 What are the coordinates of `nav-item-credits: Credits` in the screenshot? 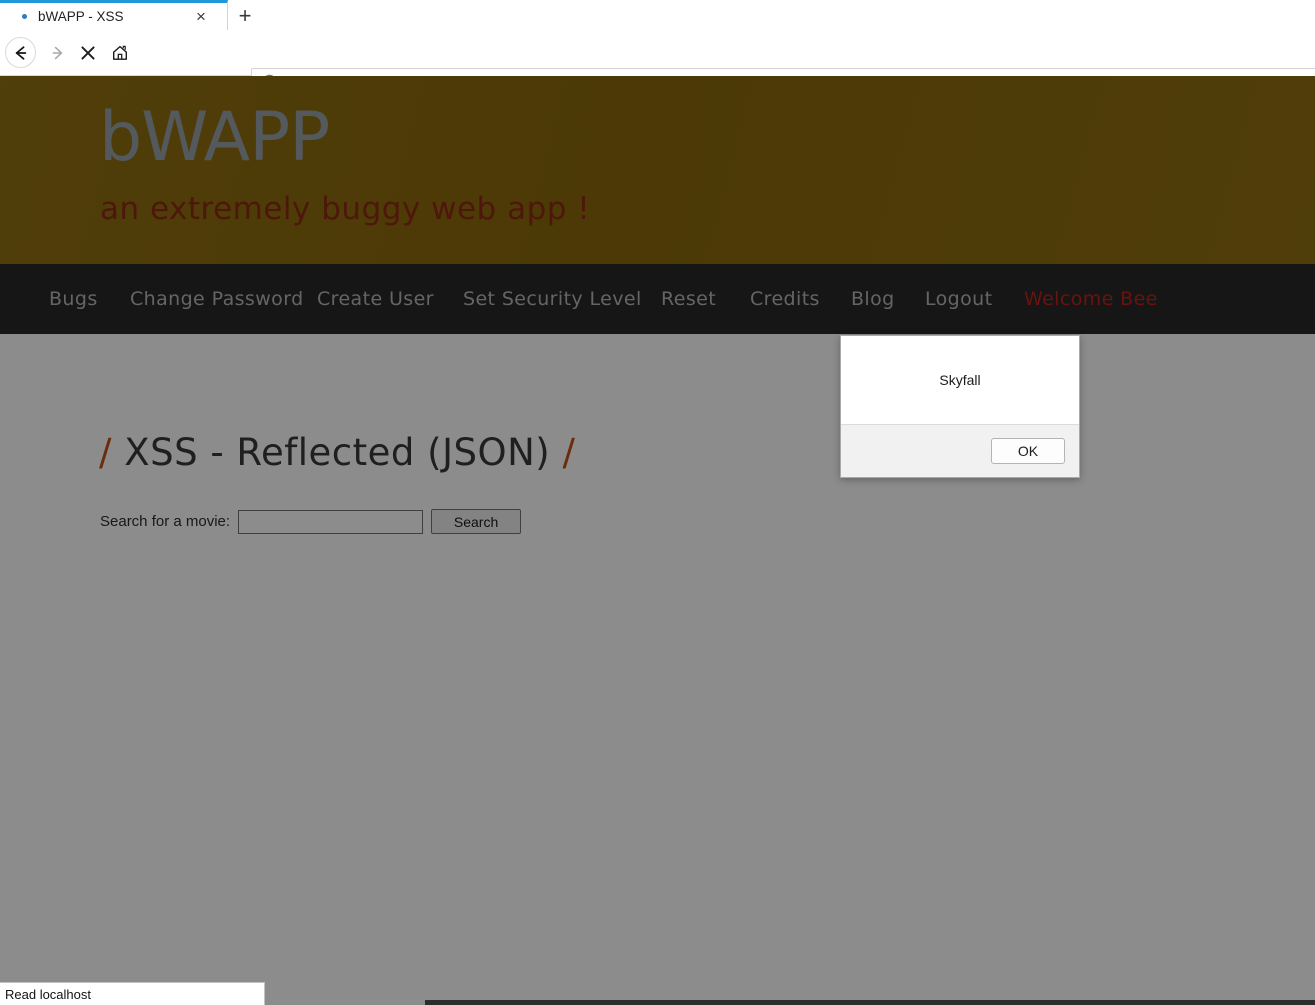 It's located at (785, 299).